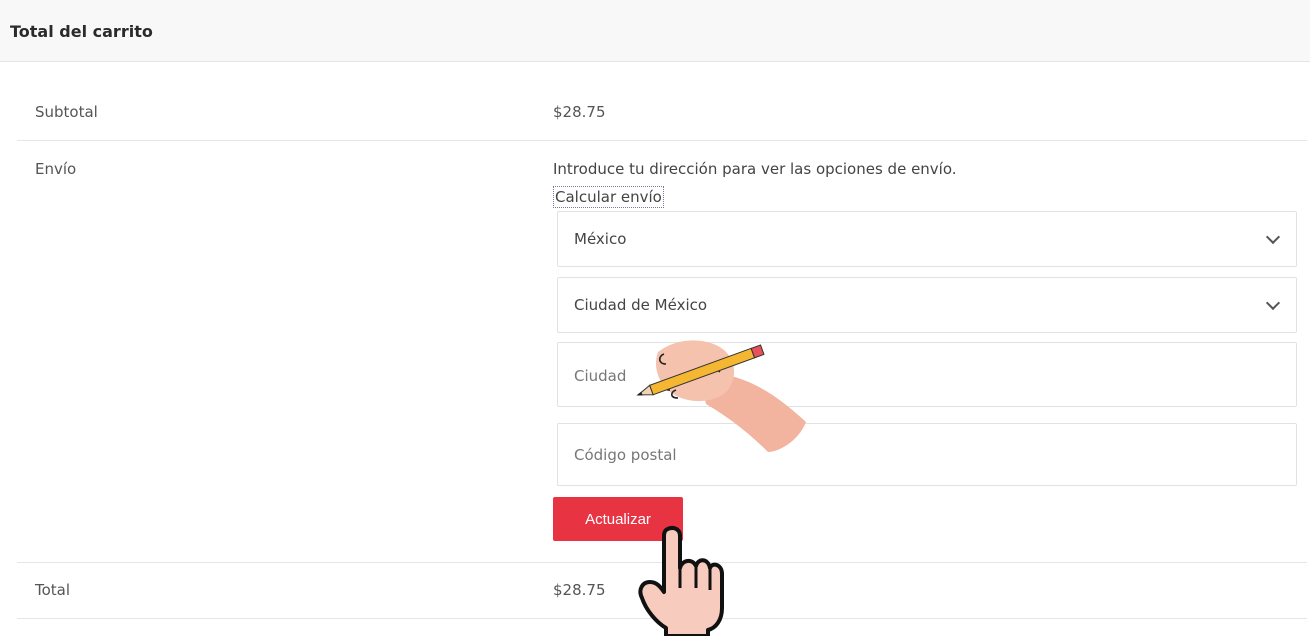  What do you see at coordinates (721, 396) in the screenshot?
I see `pencil-writing-hand-icon` at bounding box center [721, 396].